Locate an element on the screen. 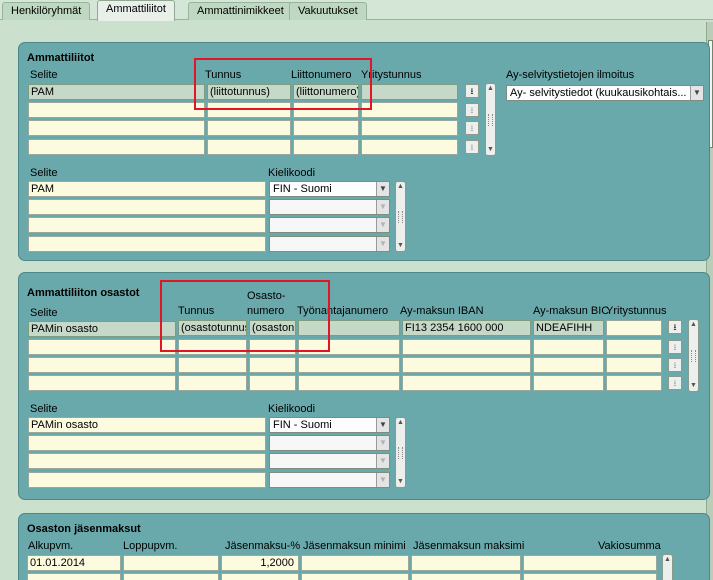 Image resolution: width=713 pixels, height=580 pixels. fee-row-1-jasenmaksu: 1,2000 is located at coordinates (260, 563).